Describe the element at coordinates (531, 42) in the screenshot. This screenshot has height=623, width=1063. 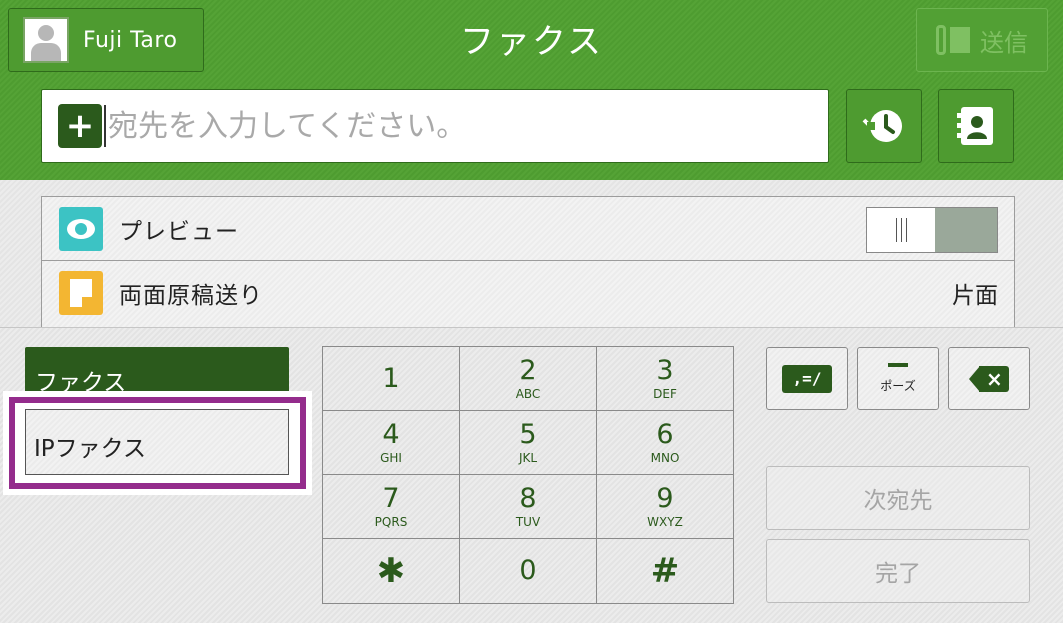
I see `page-title: ファクス` at that location.